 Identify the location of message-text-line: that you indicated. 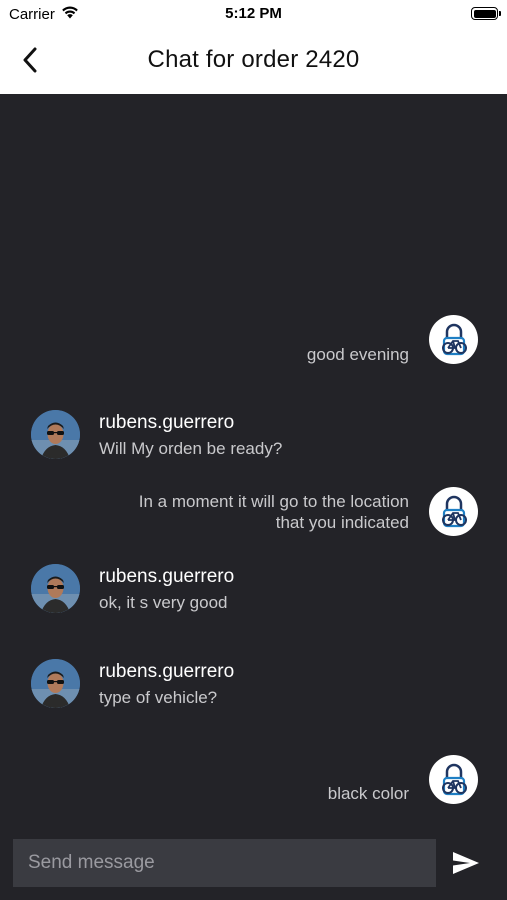
(342, 522).